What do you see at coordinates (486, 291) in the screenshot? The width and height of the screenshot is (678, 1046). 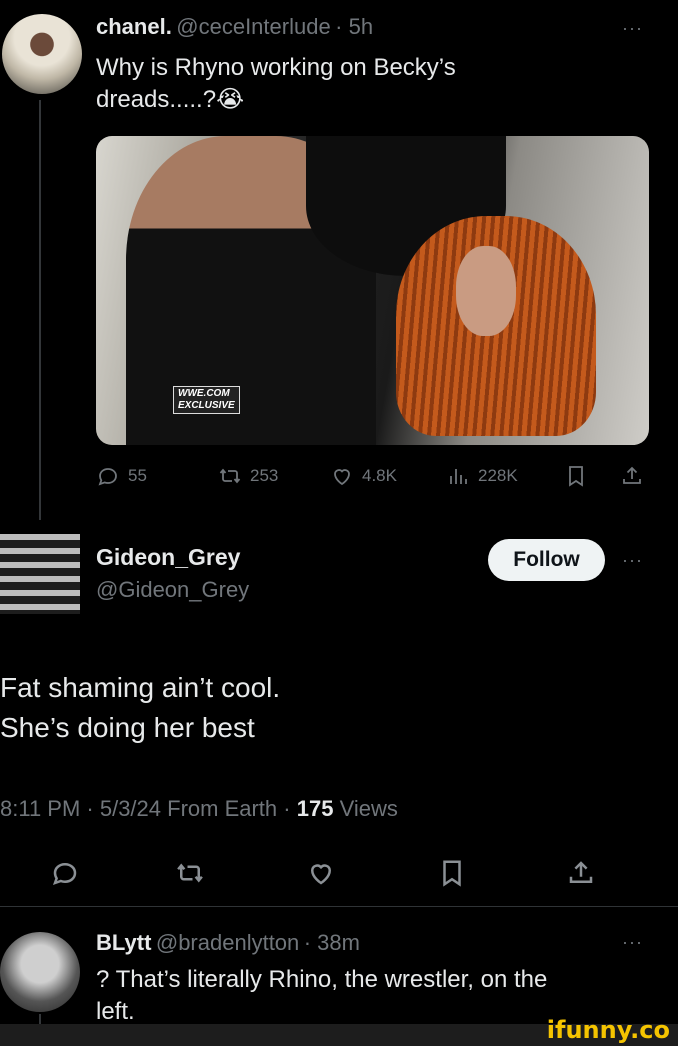 I see `photo-face` at bounding box center [486, 291].